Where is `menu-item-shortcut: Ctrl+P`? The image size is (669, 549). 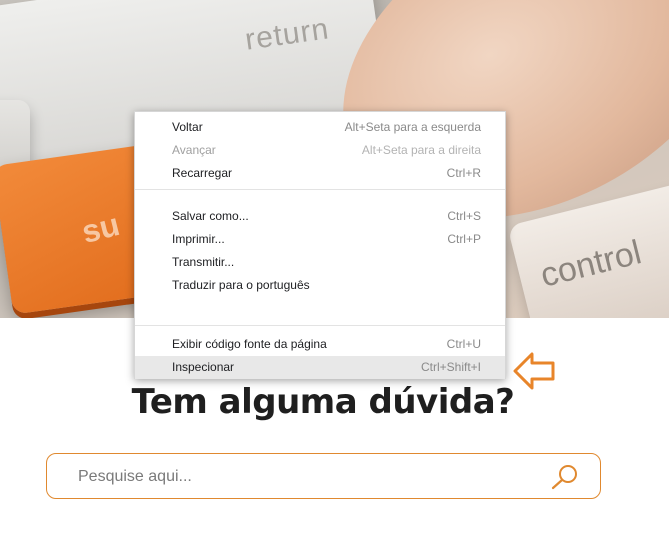 menu-item-shortcut: Ctrl+P is located at coordinates (464, 239).